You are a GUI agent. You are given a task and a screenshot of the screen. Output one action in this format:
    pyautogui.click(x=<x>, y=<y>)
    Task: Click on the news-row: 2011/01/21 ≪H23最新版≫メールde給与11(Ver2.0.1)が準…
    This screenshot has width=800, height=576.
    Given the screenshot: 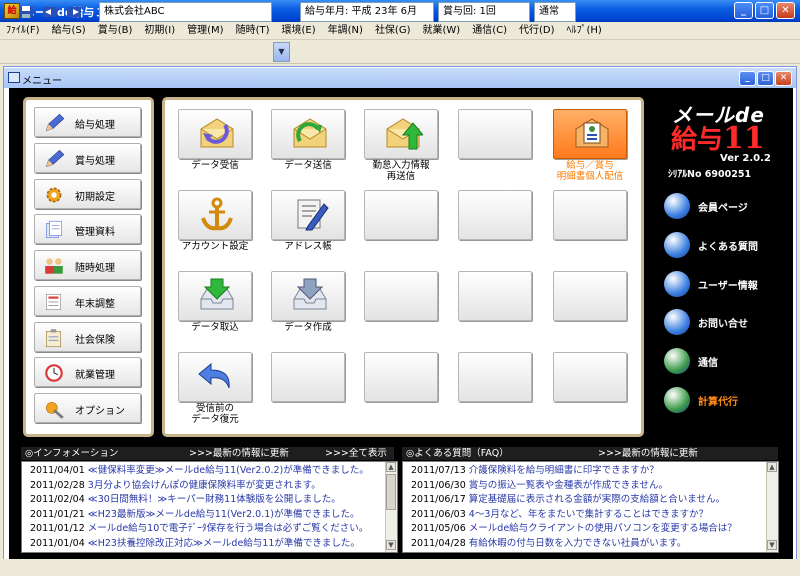 What is the action you would take?
    pyautogui.click(x=202, y=515)
    